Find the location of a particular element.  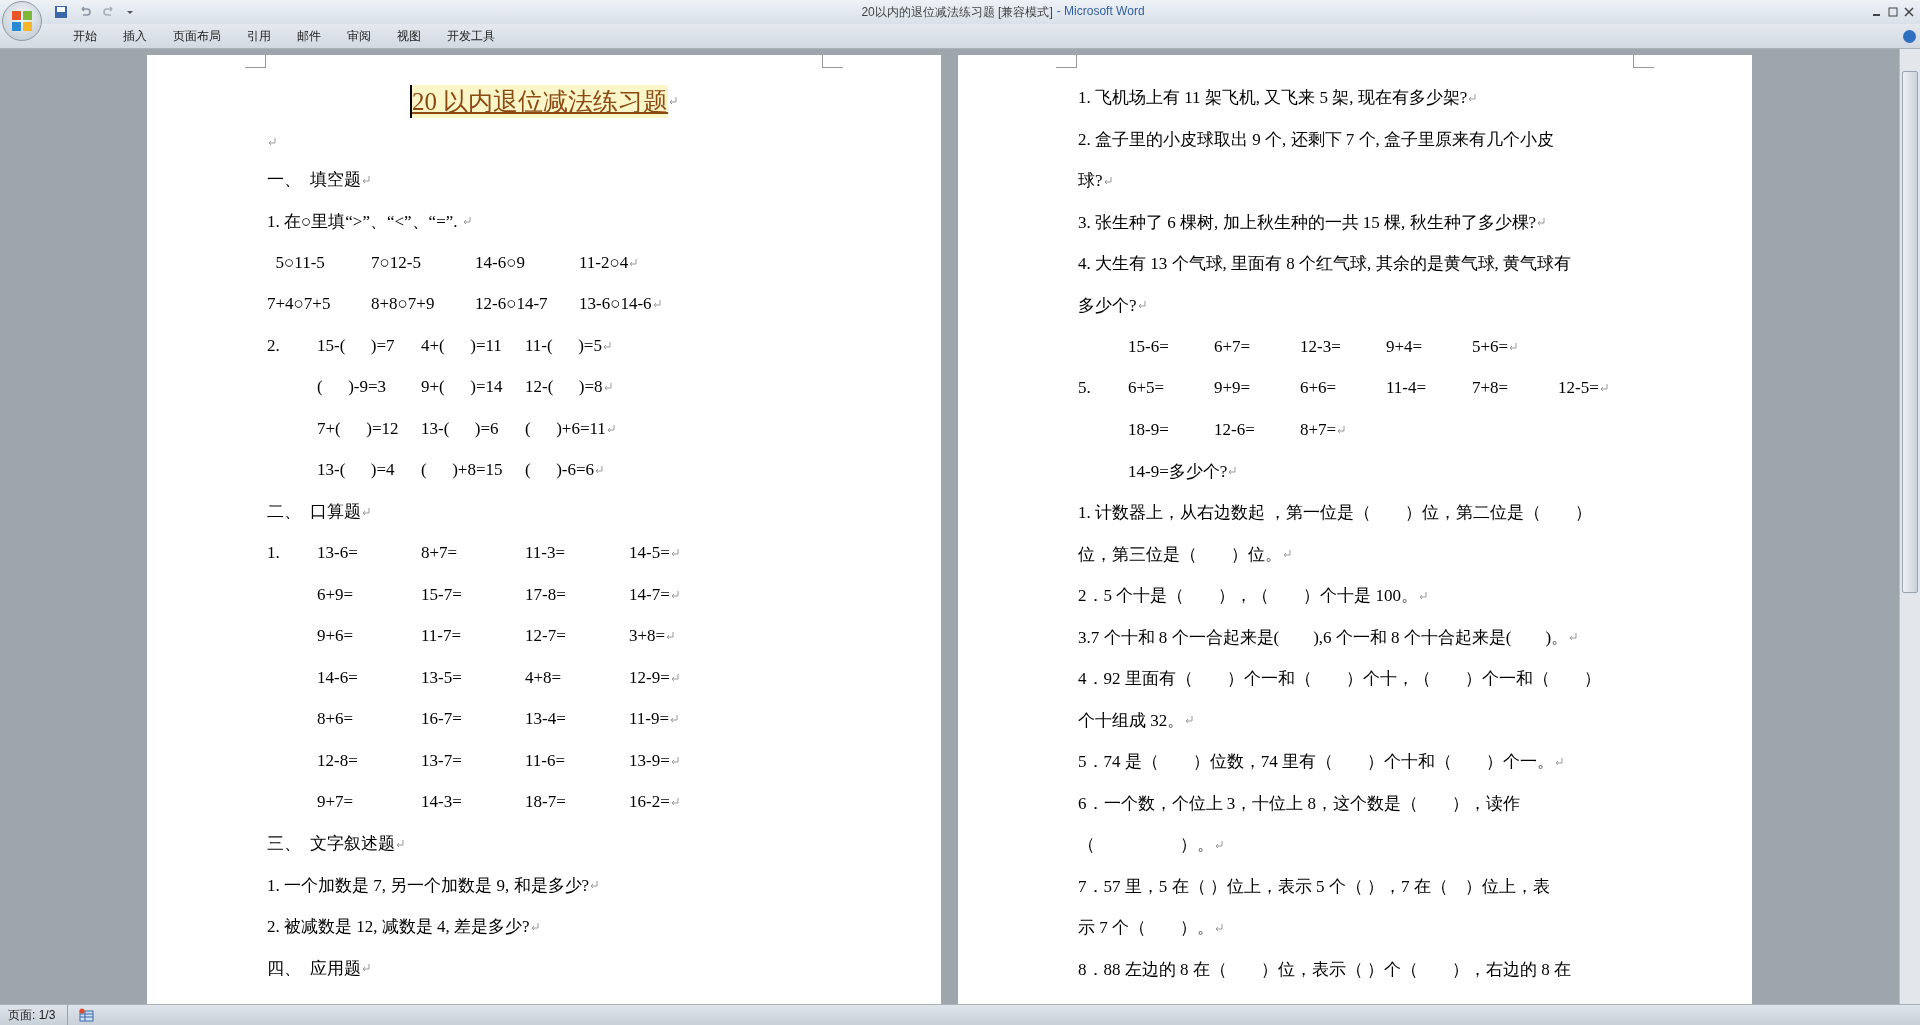

equation-text: 9+7= is located at coordinates (336, 802).